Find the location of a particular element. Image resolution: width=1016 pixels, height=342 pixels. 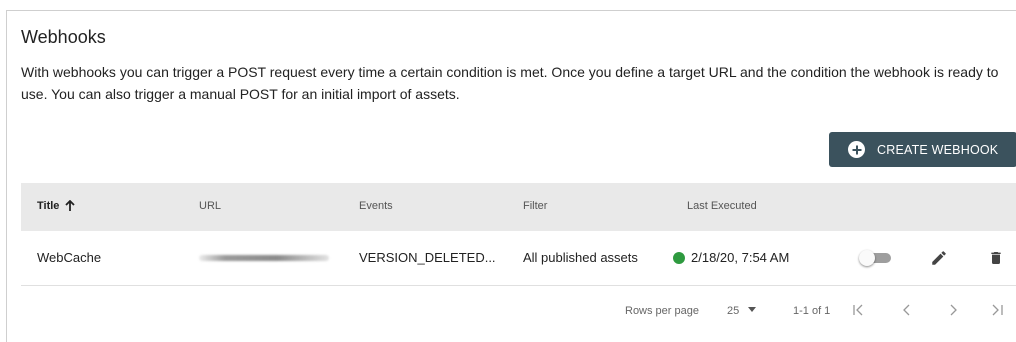

first-page-icon is located at coordinates (859, 310).